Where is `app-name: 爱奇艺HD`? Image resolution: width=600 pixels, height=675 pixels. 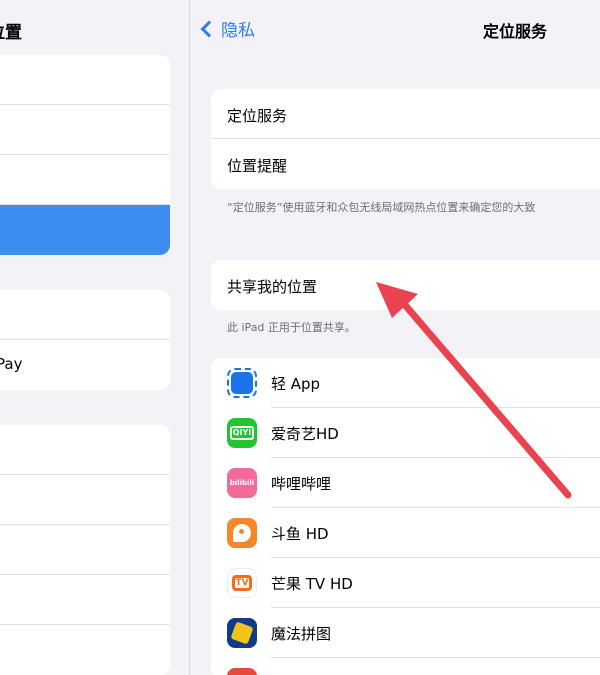 app-name: 爱奇艺HD is located at coordinates (305, 434).